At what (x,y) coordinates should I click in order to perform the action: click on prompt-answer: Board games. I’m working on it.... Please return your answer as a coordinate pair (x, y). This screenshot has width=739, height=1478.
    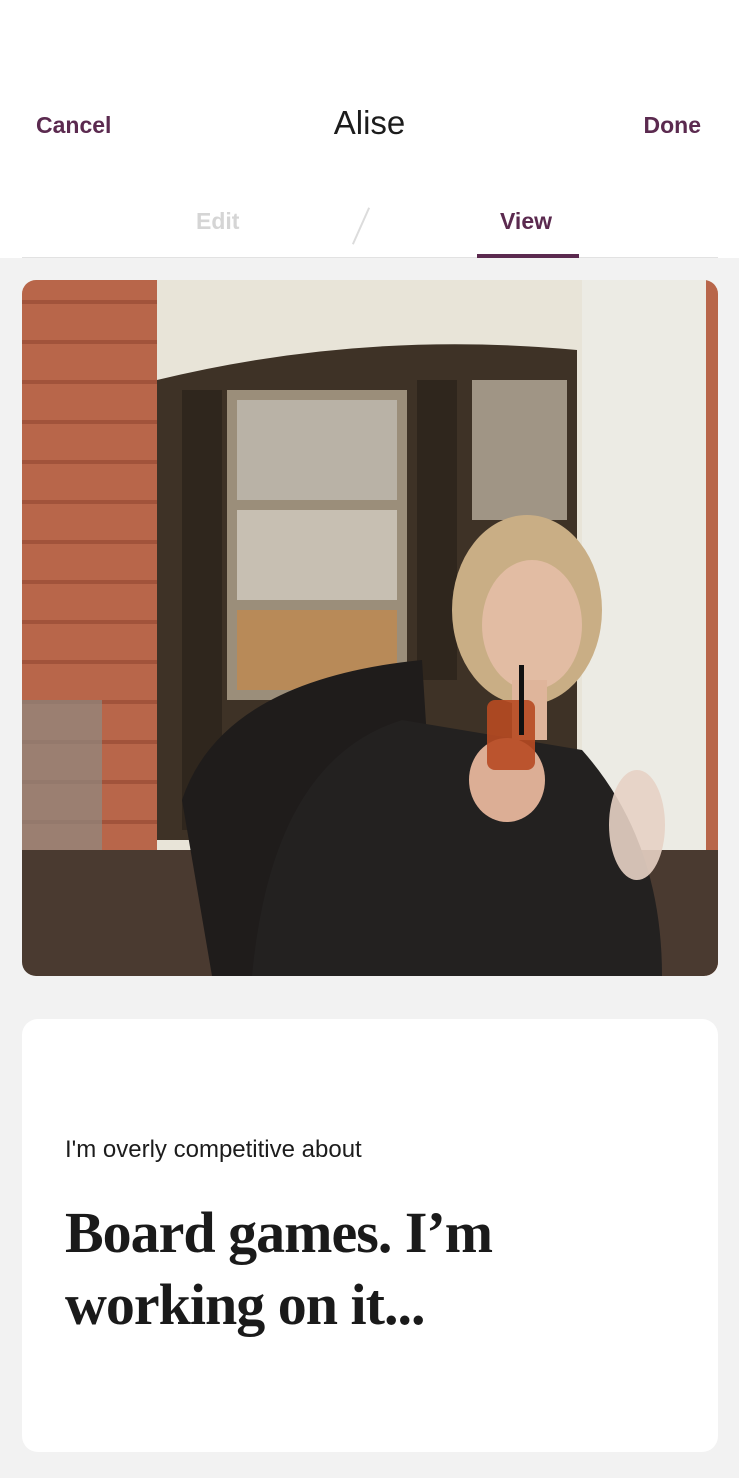
    Looking at the image, I should click on (279, 1268).